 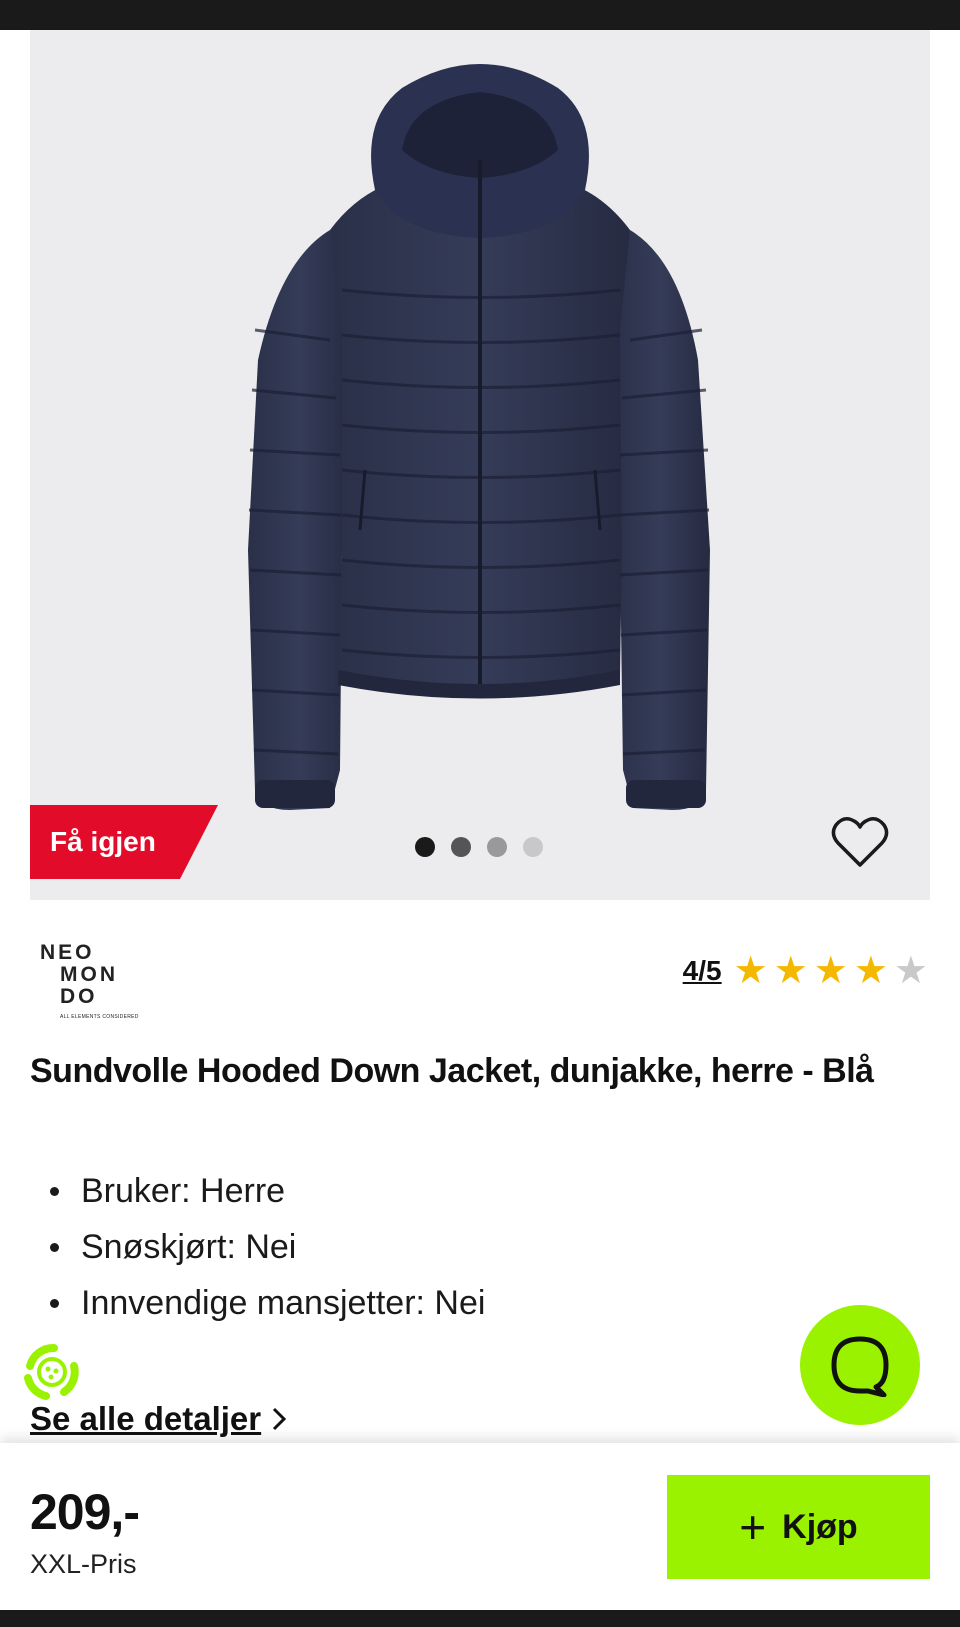 I want to click on chat-bubble-icon, so click(x=860, y=1366).